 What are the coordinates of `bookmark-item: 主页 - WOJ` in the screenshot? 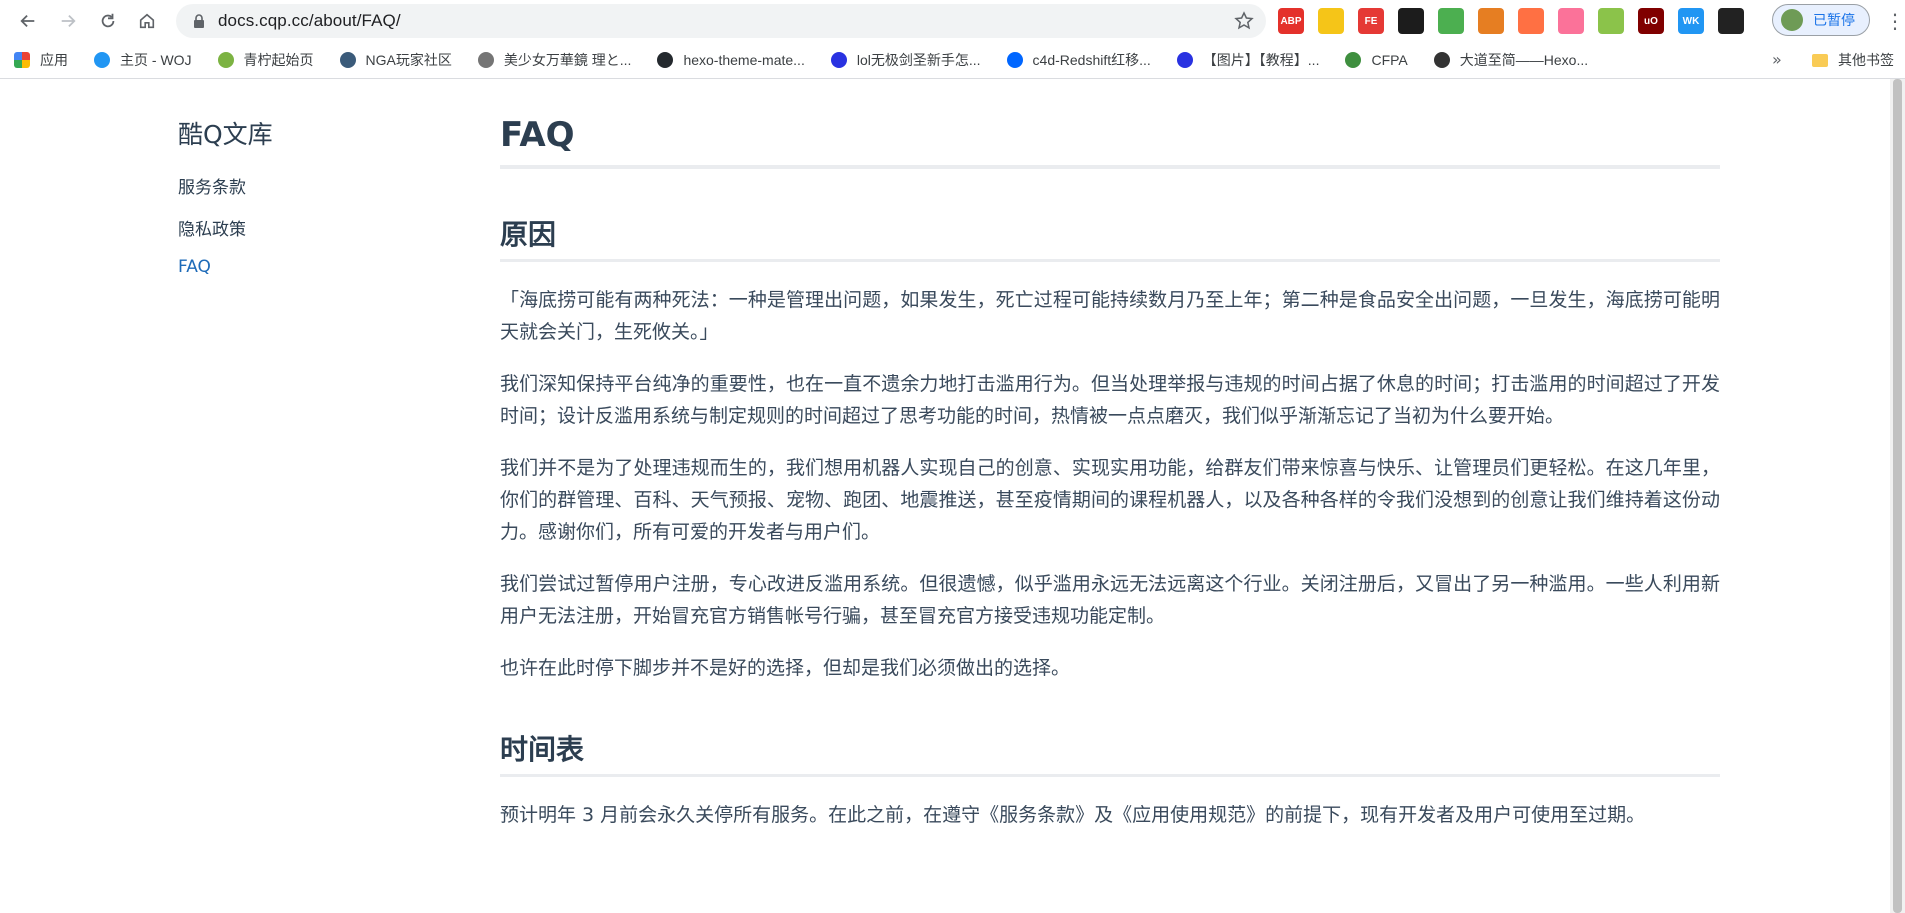 It's located at (142, 60).